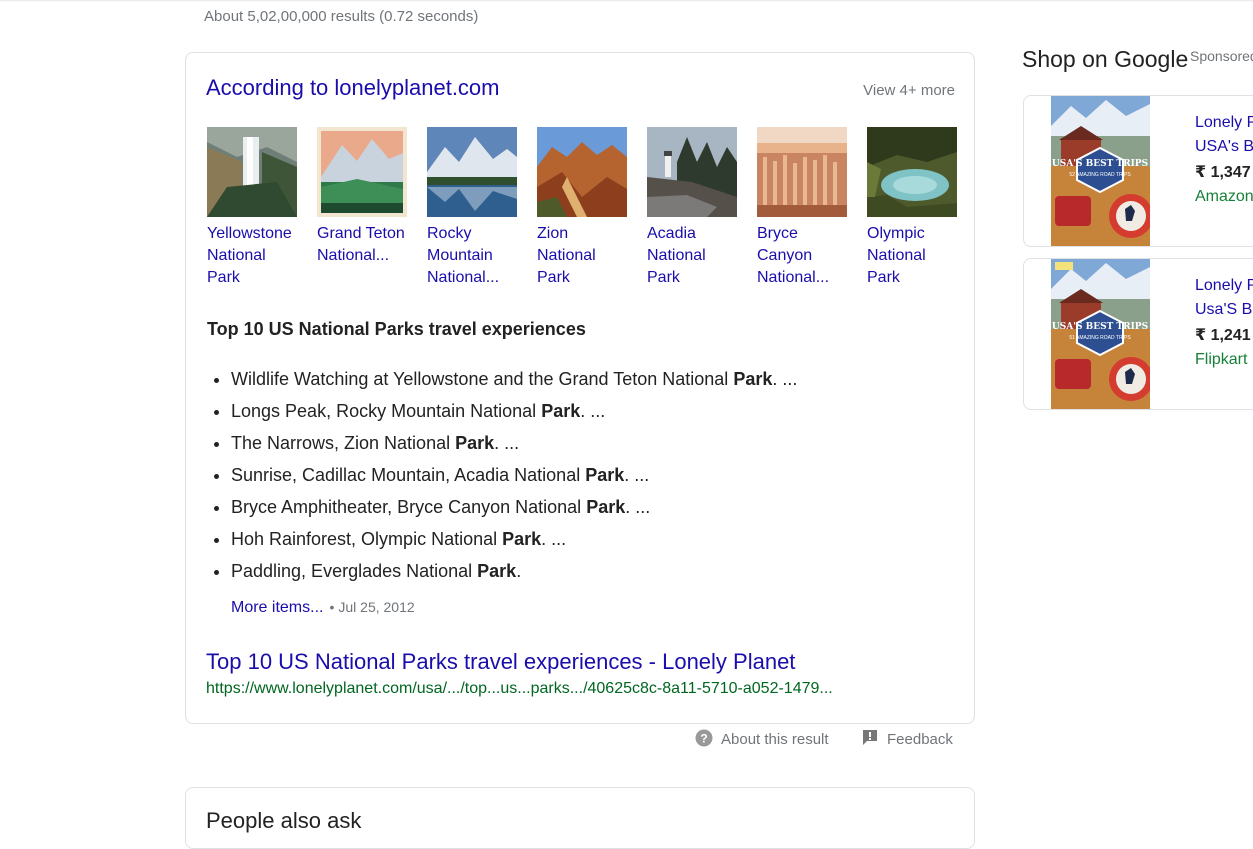  Describe the element at coordinates (676, 255) in the screenshot. I see `carousel-label: Acadia National Park` at that location.